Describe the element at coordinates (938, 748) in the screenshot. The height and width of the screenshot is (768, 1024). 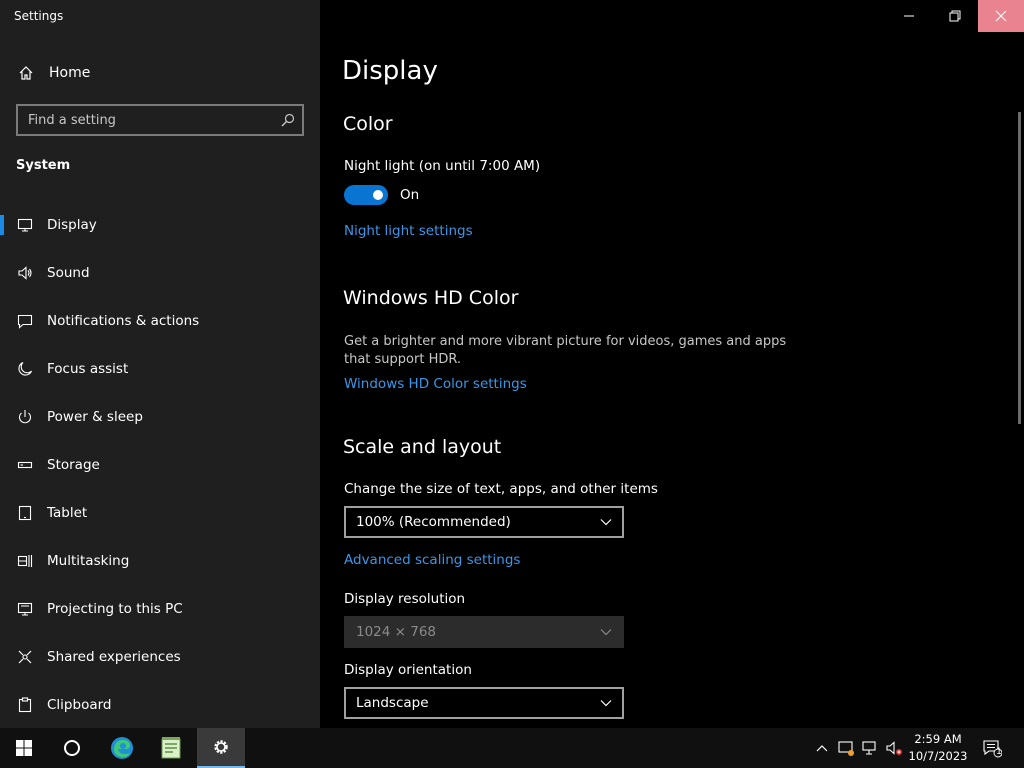
I see `taskbar-clock: 2:59 AM 10/7/2023` at that location.